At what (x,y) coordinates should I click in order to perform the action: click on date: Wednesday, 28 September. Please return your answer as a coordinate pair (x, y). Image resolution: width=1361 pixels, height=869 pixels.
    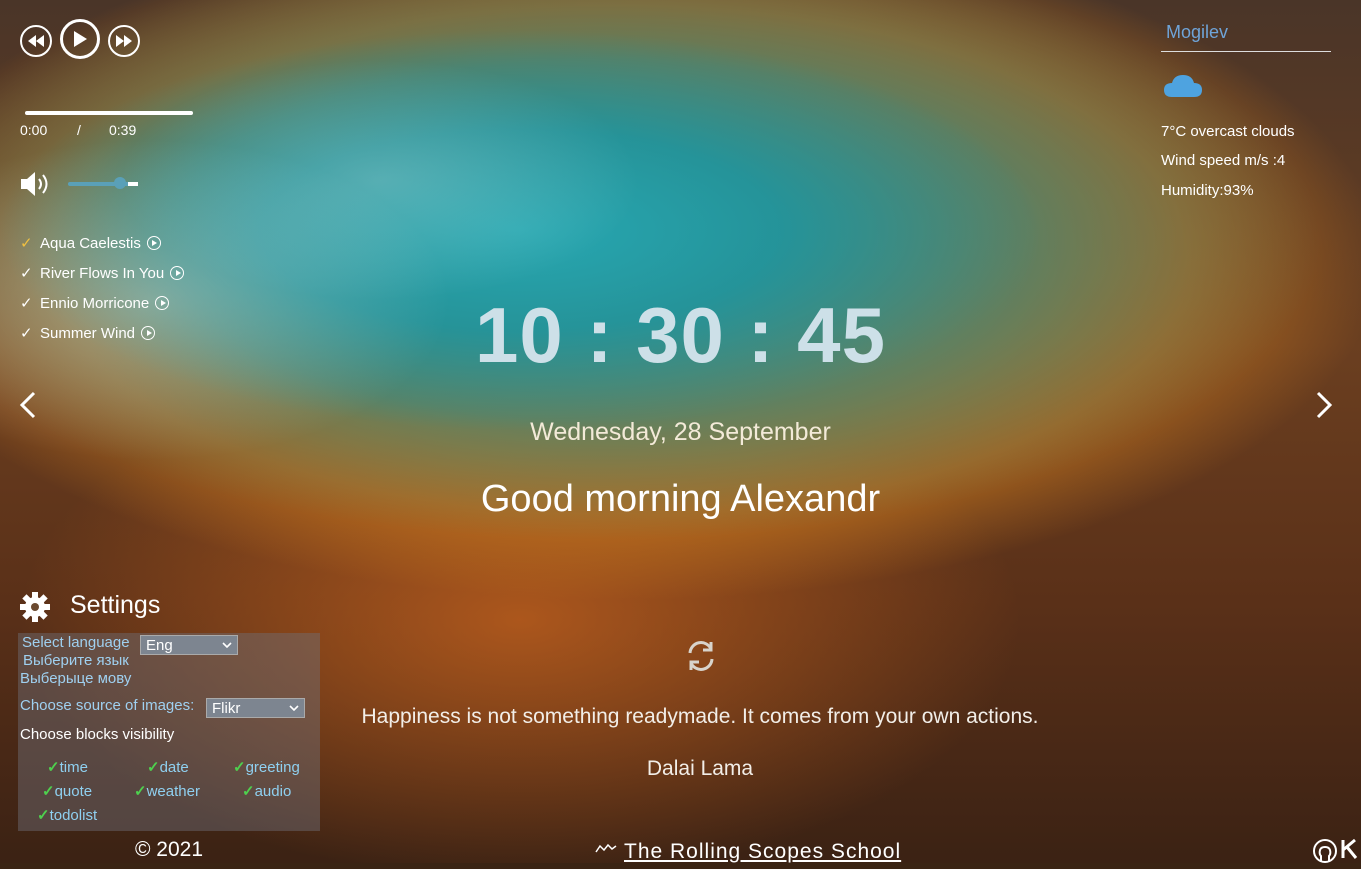
    Looking at the image, I should click on (680, 432).